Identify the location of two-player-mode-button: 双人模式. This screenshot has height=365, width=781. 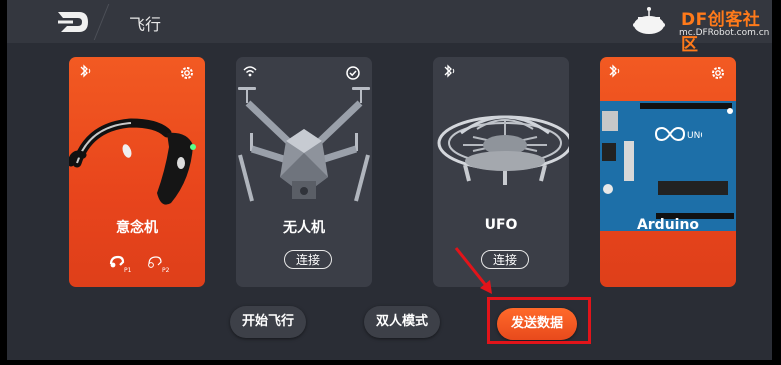
(402, 322).